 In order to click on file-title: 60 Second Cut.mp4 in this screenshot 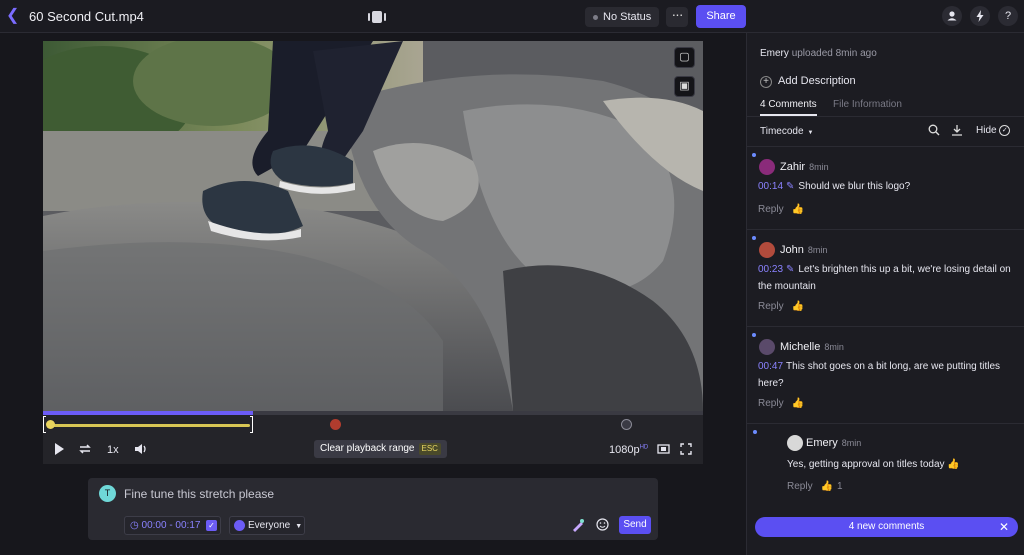, I will do `click(86, 16)`.